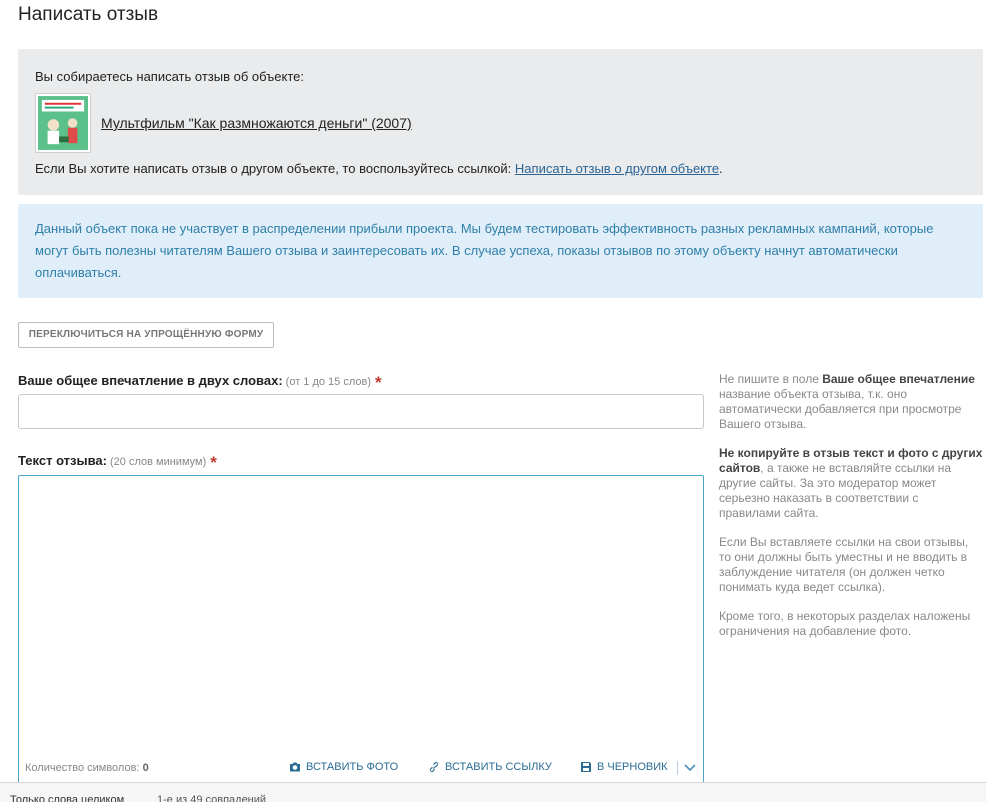 Image resolution: width=986 pixels, height=802 pixels. Describe the element at coordinates (158, 462) in the screenshot. I see `review-hint: (20 слов минимум)` at that location.